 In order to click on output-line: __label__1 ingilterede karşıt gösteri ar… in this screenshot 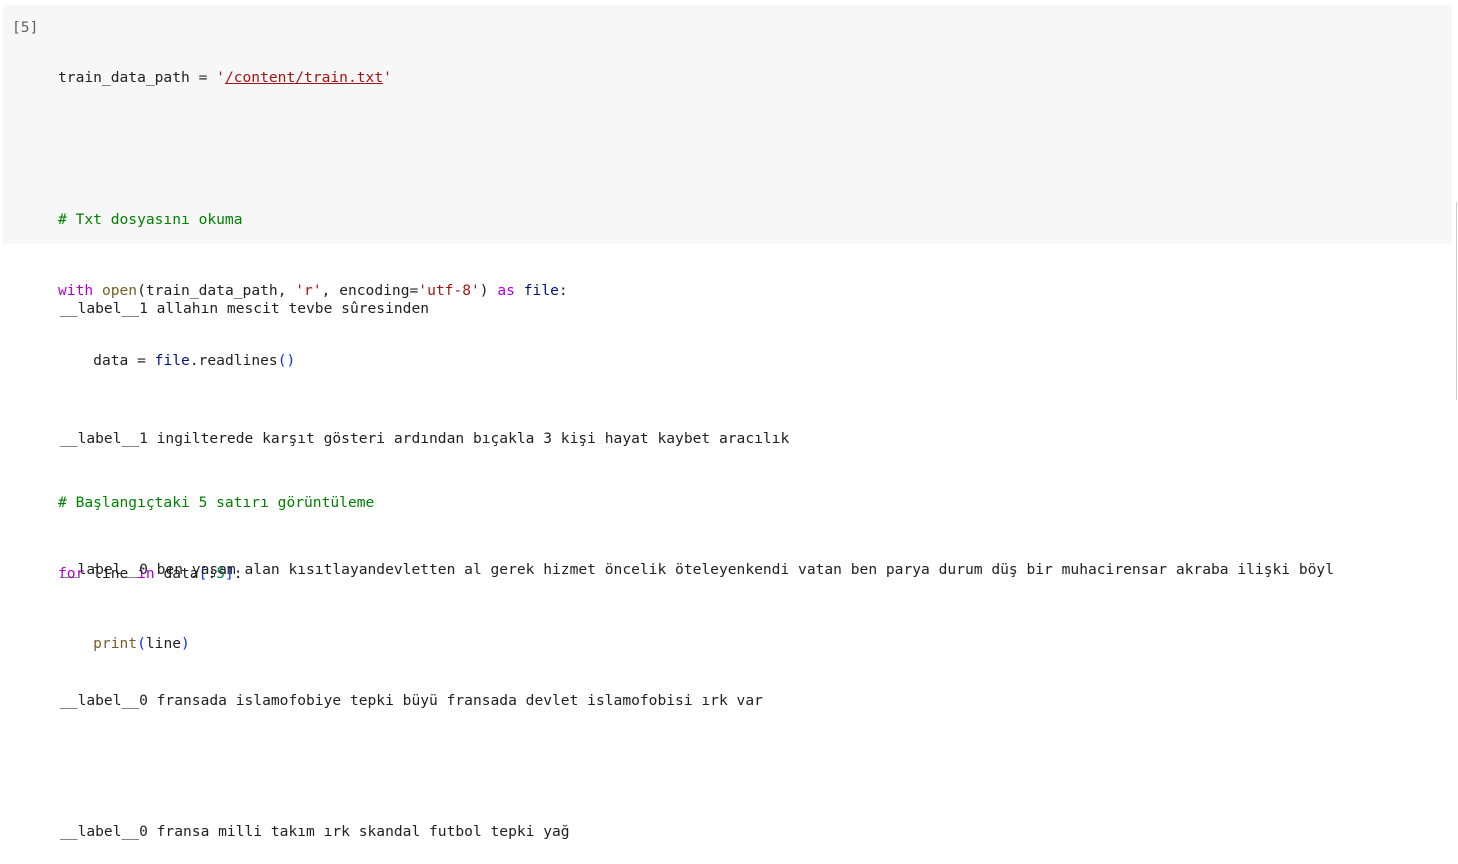, I will do `click(425, 439)`.